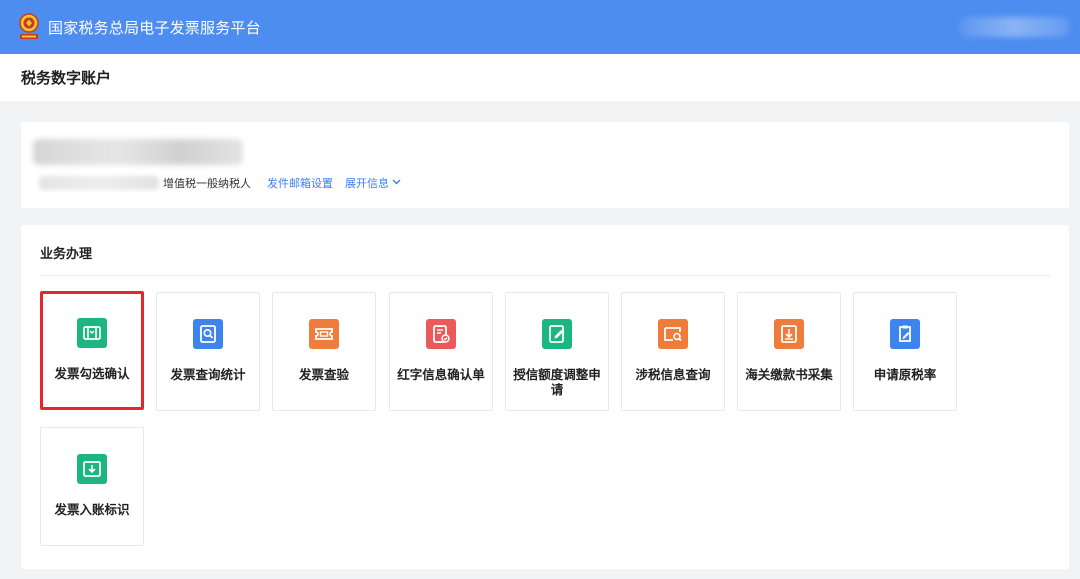 The width and height of the screenshot is (1080, 579). What do you see at coordinates (92, 333) in the screenshot?
I see `invoice-select-icon` at bounding box center [92, 333].